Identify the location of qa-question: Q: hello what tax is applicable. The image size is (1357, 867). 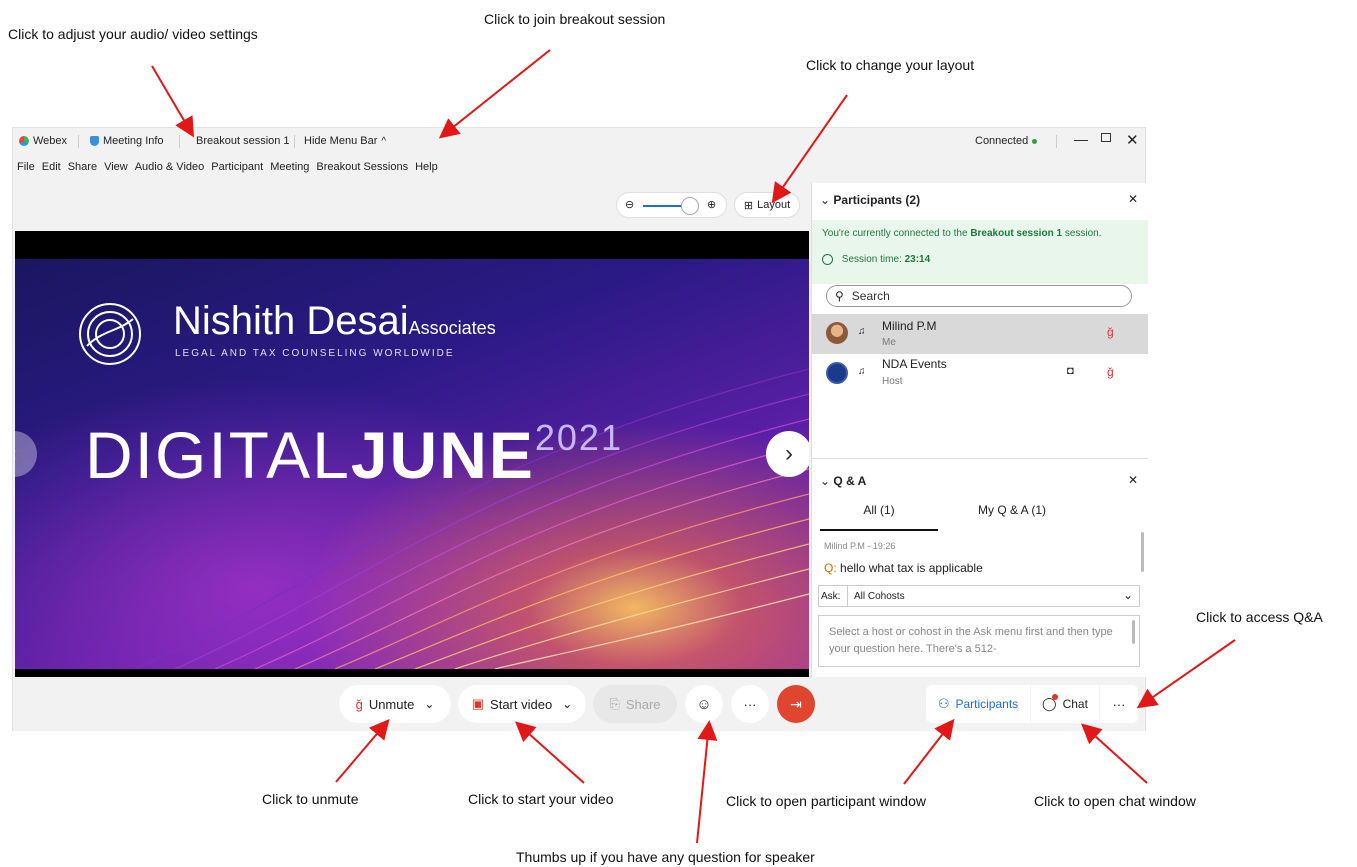
(903, 568).